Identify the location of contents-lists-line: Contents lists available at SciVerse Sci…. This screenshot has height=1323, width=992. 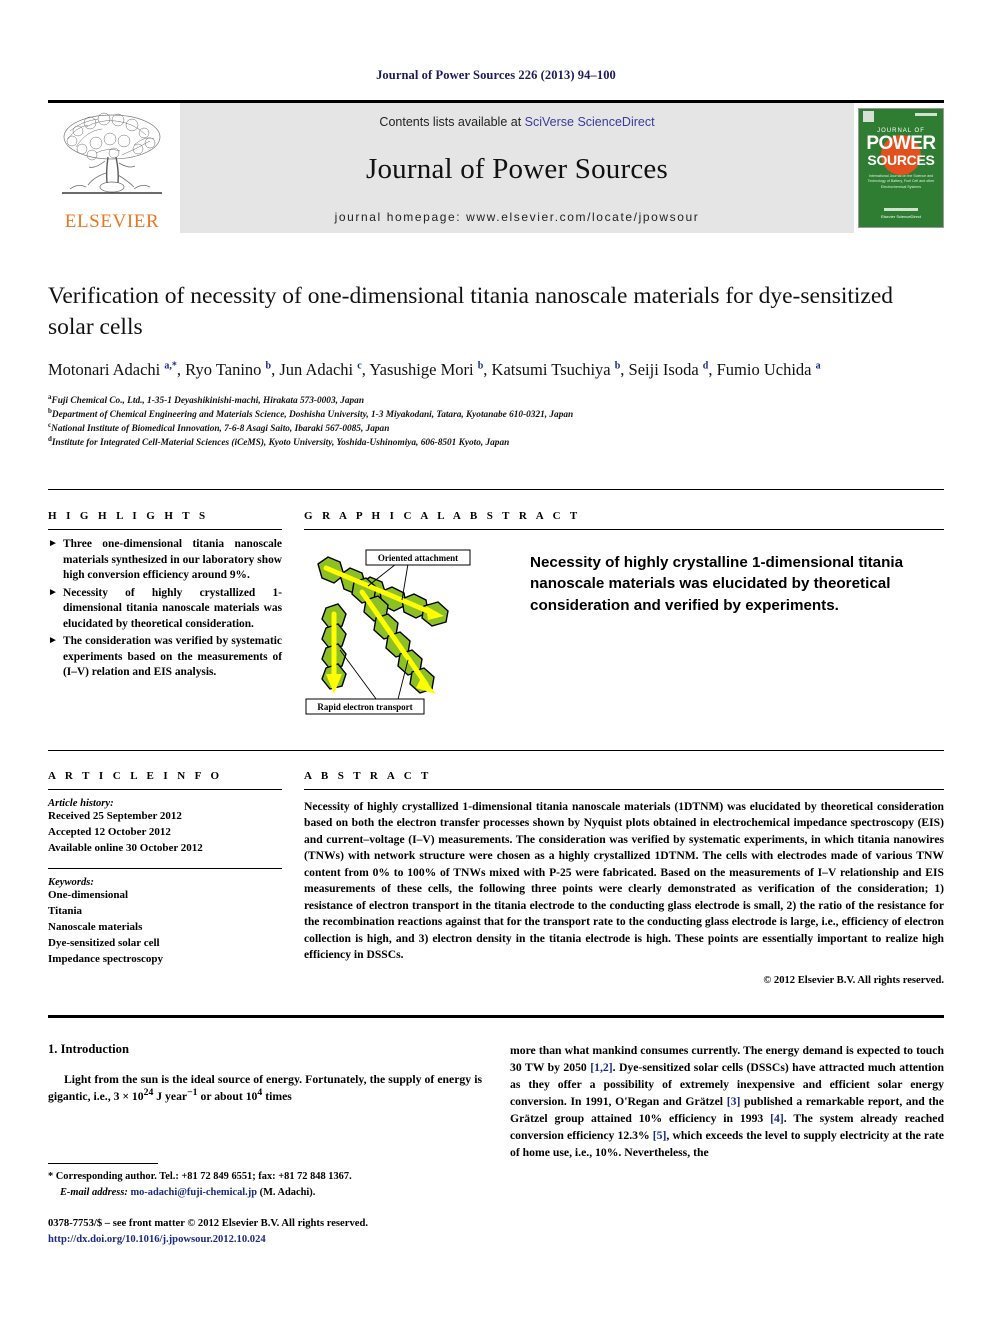
(516, 122).